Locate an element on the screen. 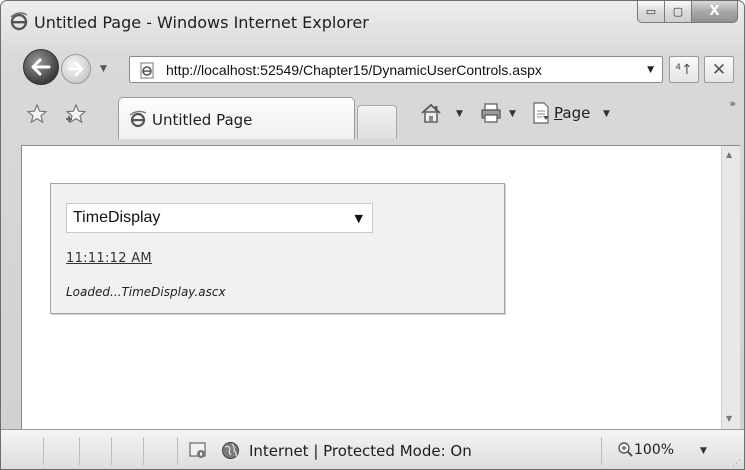 This screenshot has height=470, width=745. chevron-down-icon: ▼ is located at coordinates (359, 218).